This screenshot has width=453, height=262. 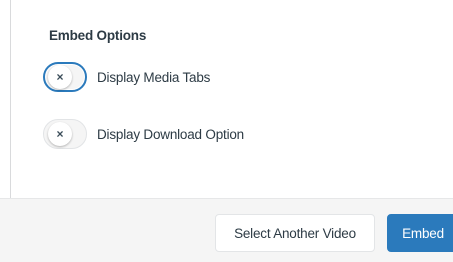 What do you see at coordinates (153, 77) in the screenshot?
I see `display-media-tabs-label: Display Media Tabs` at bounding box center [153, 77].